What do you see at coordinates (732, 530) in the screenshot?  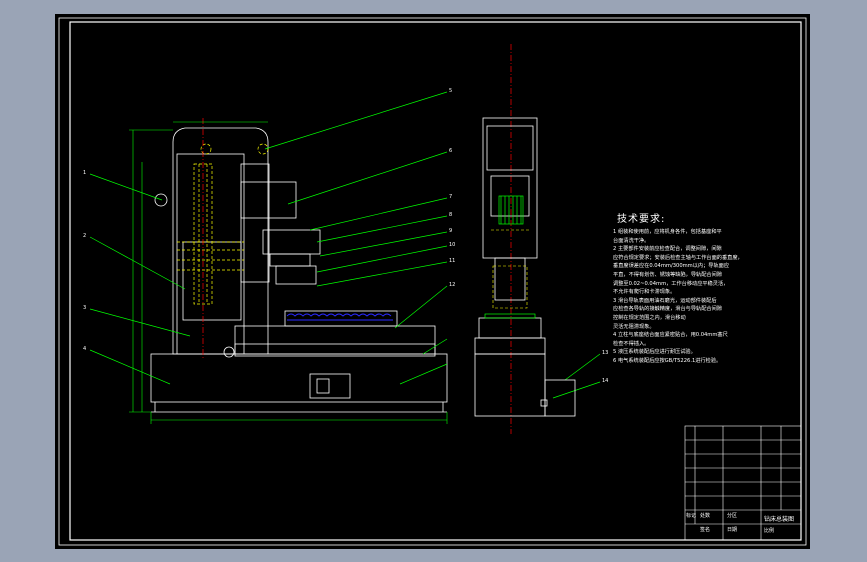 I see `tb-label-date: 日期` at bounding box center [732, 530].